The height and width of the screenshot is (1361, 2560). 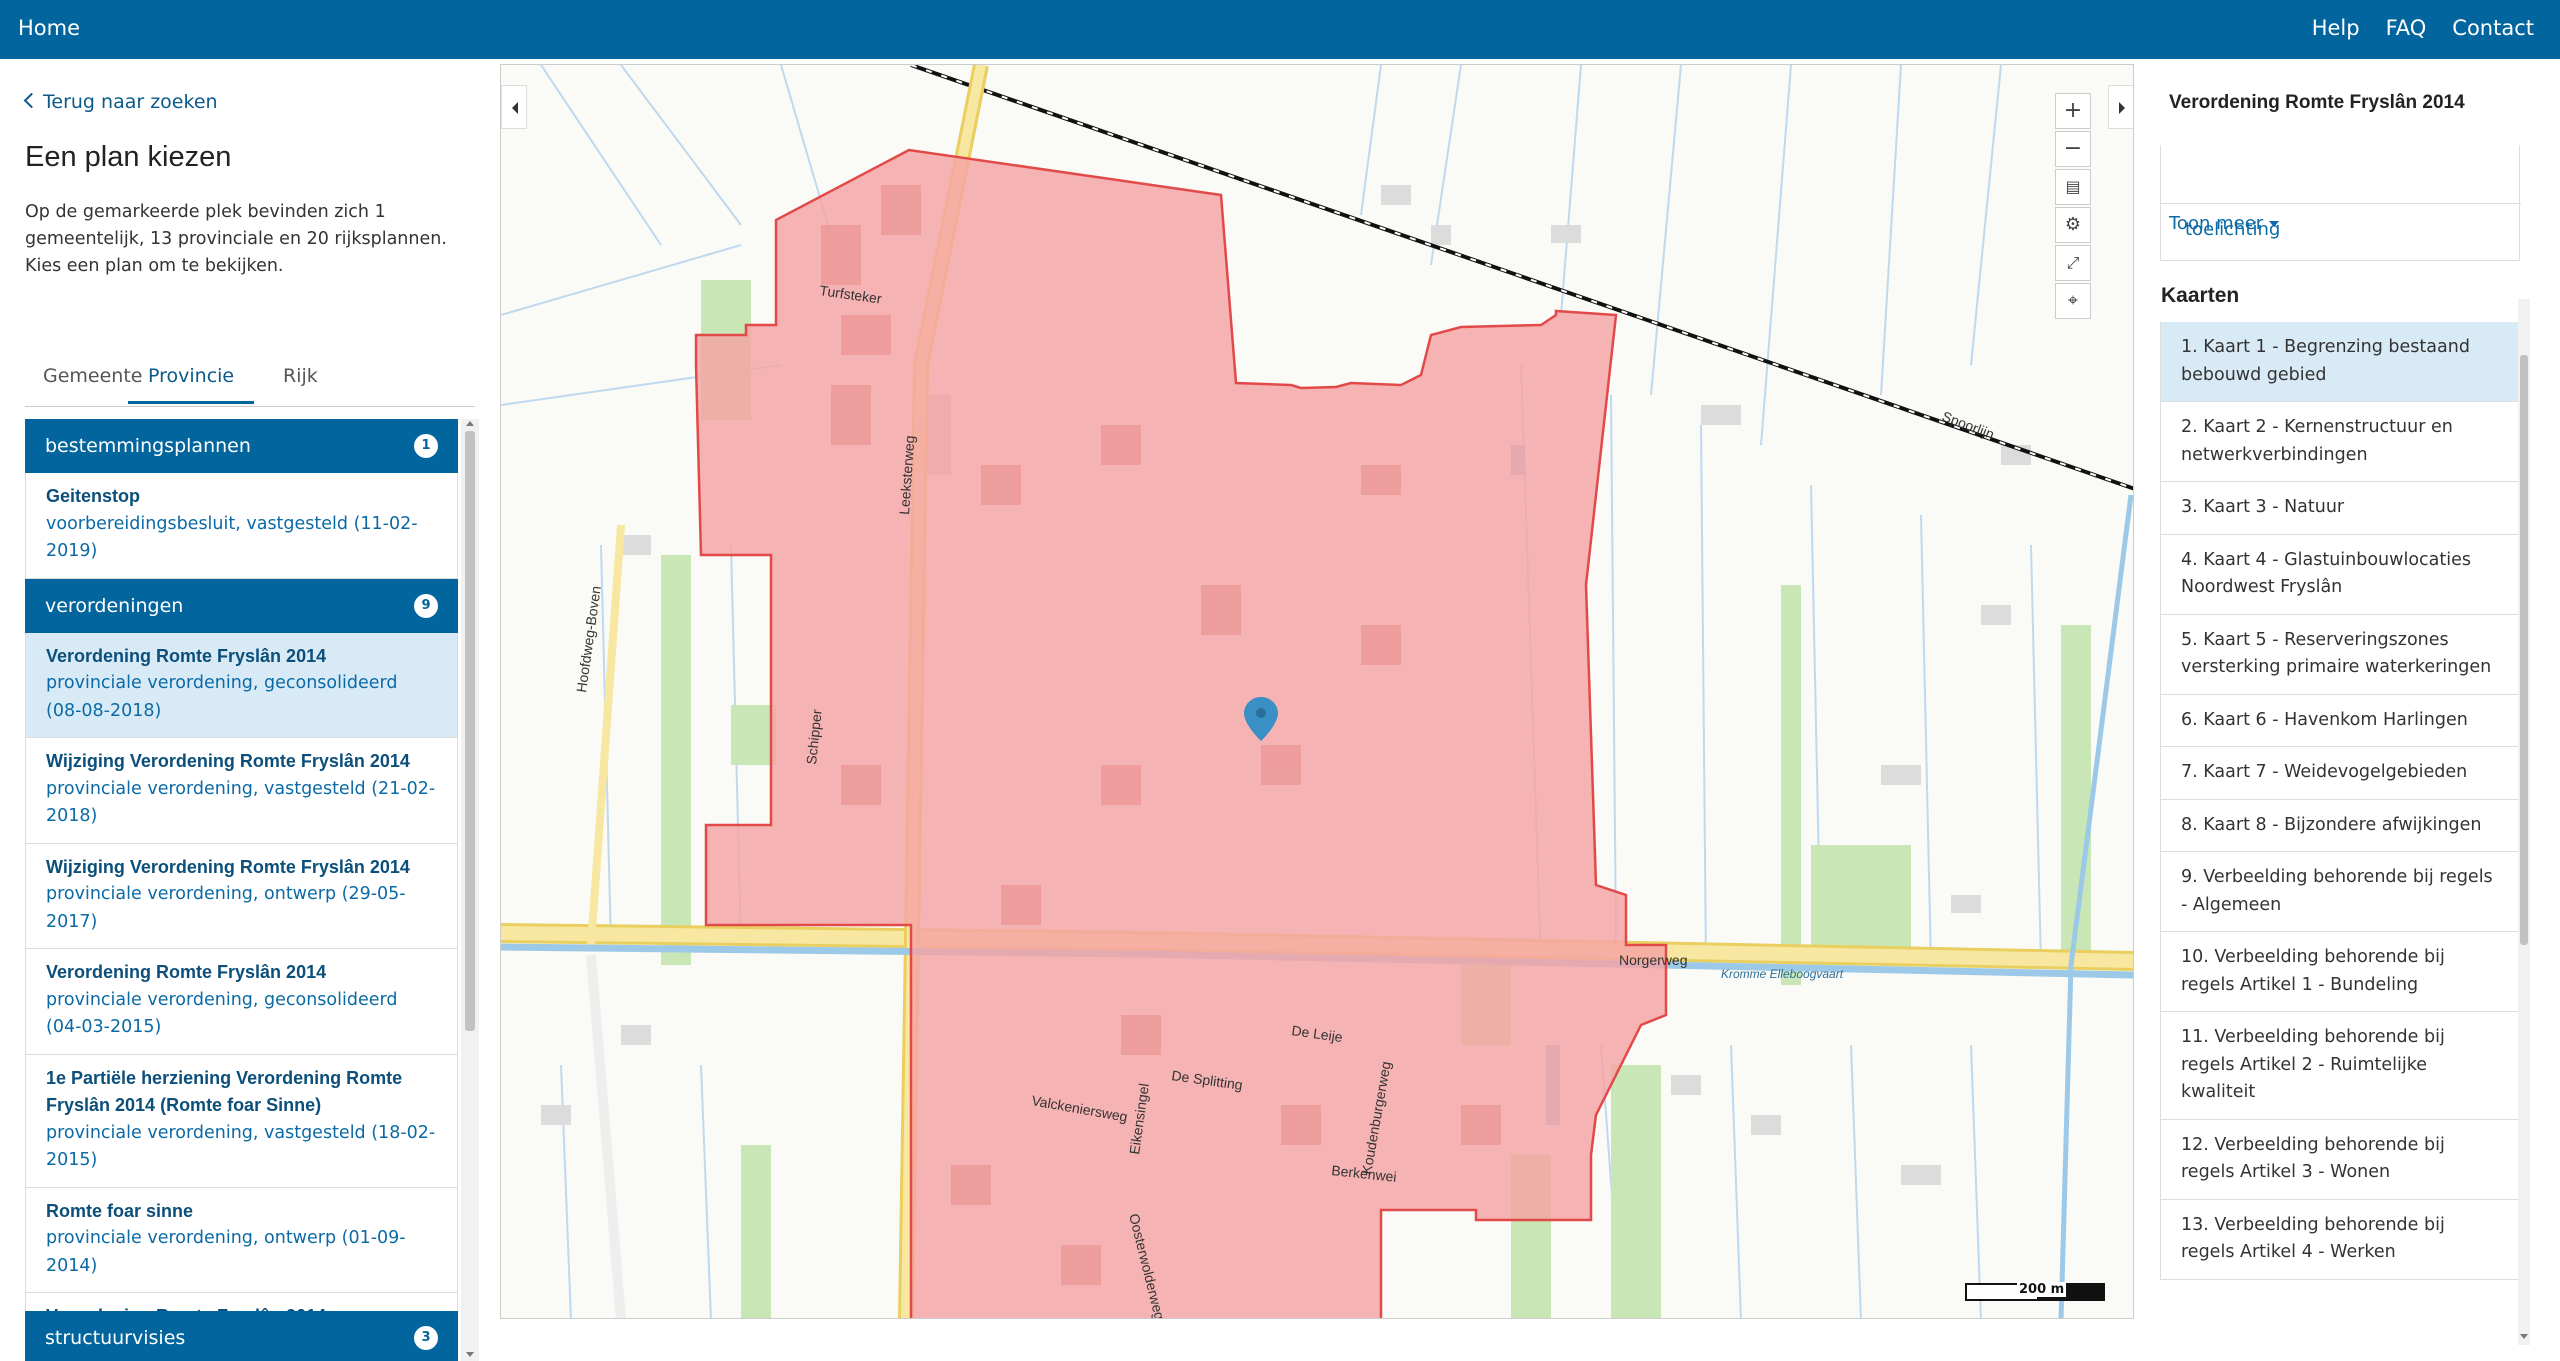 I want to click on category-verordeningen: verordeningen 9, so click(x=241, y=605).